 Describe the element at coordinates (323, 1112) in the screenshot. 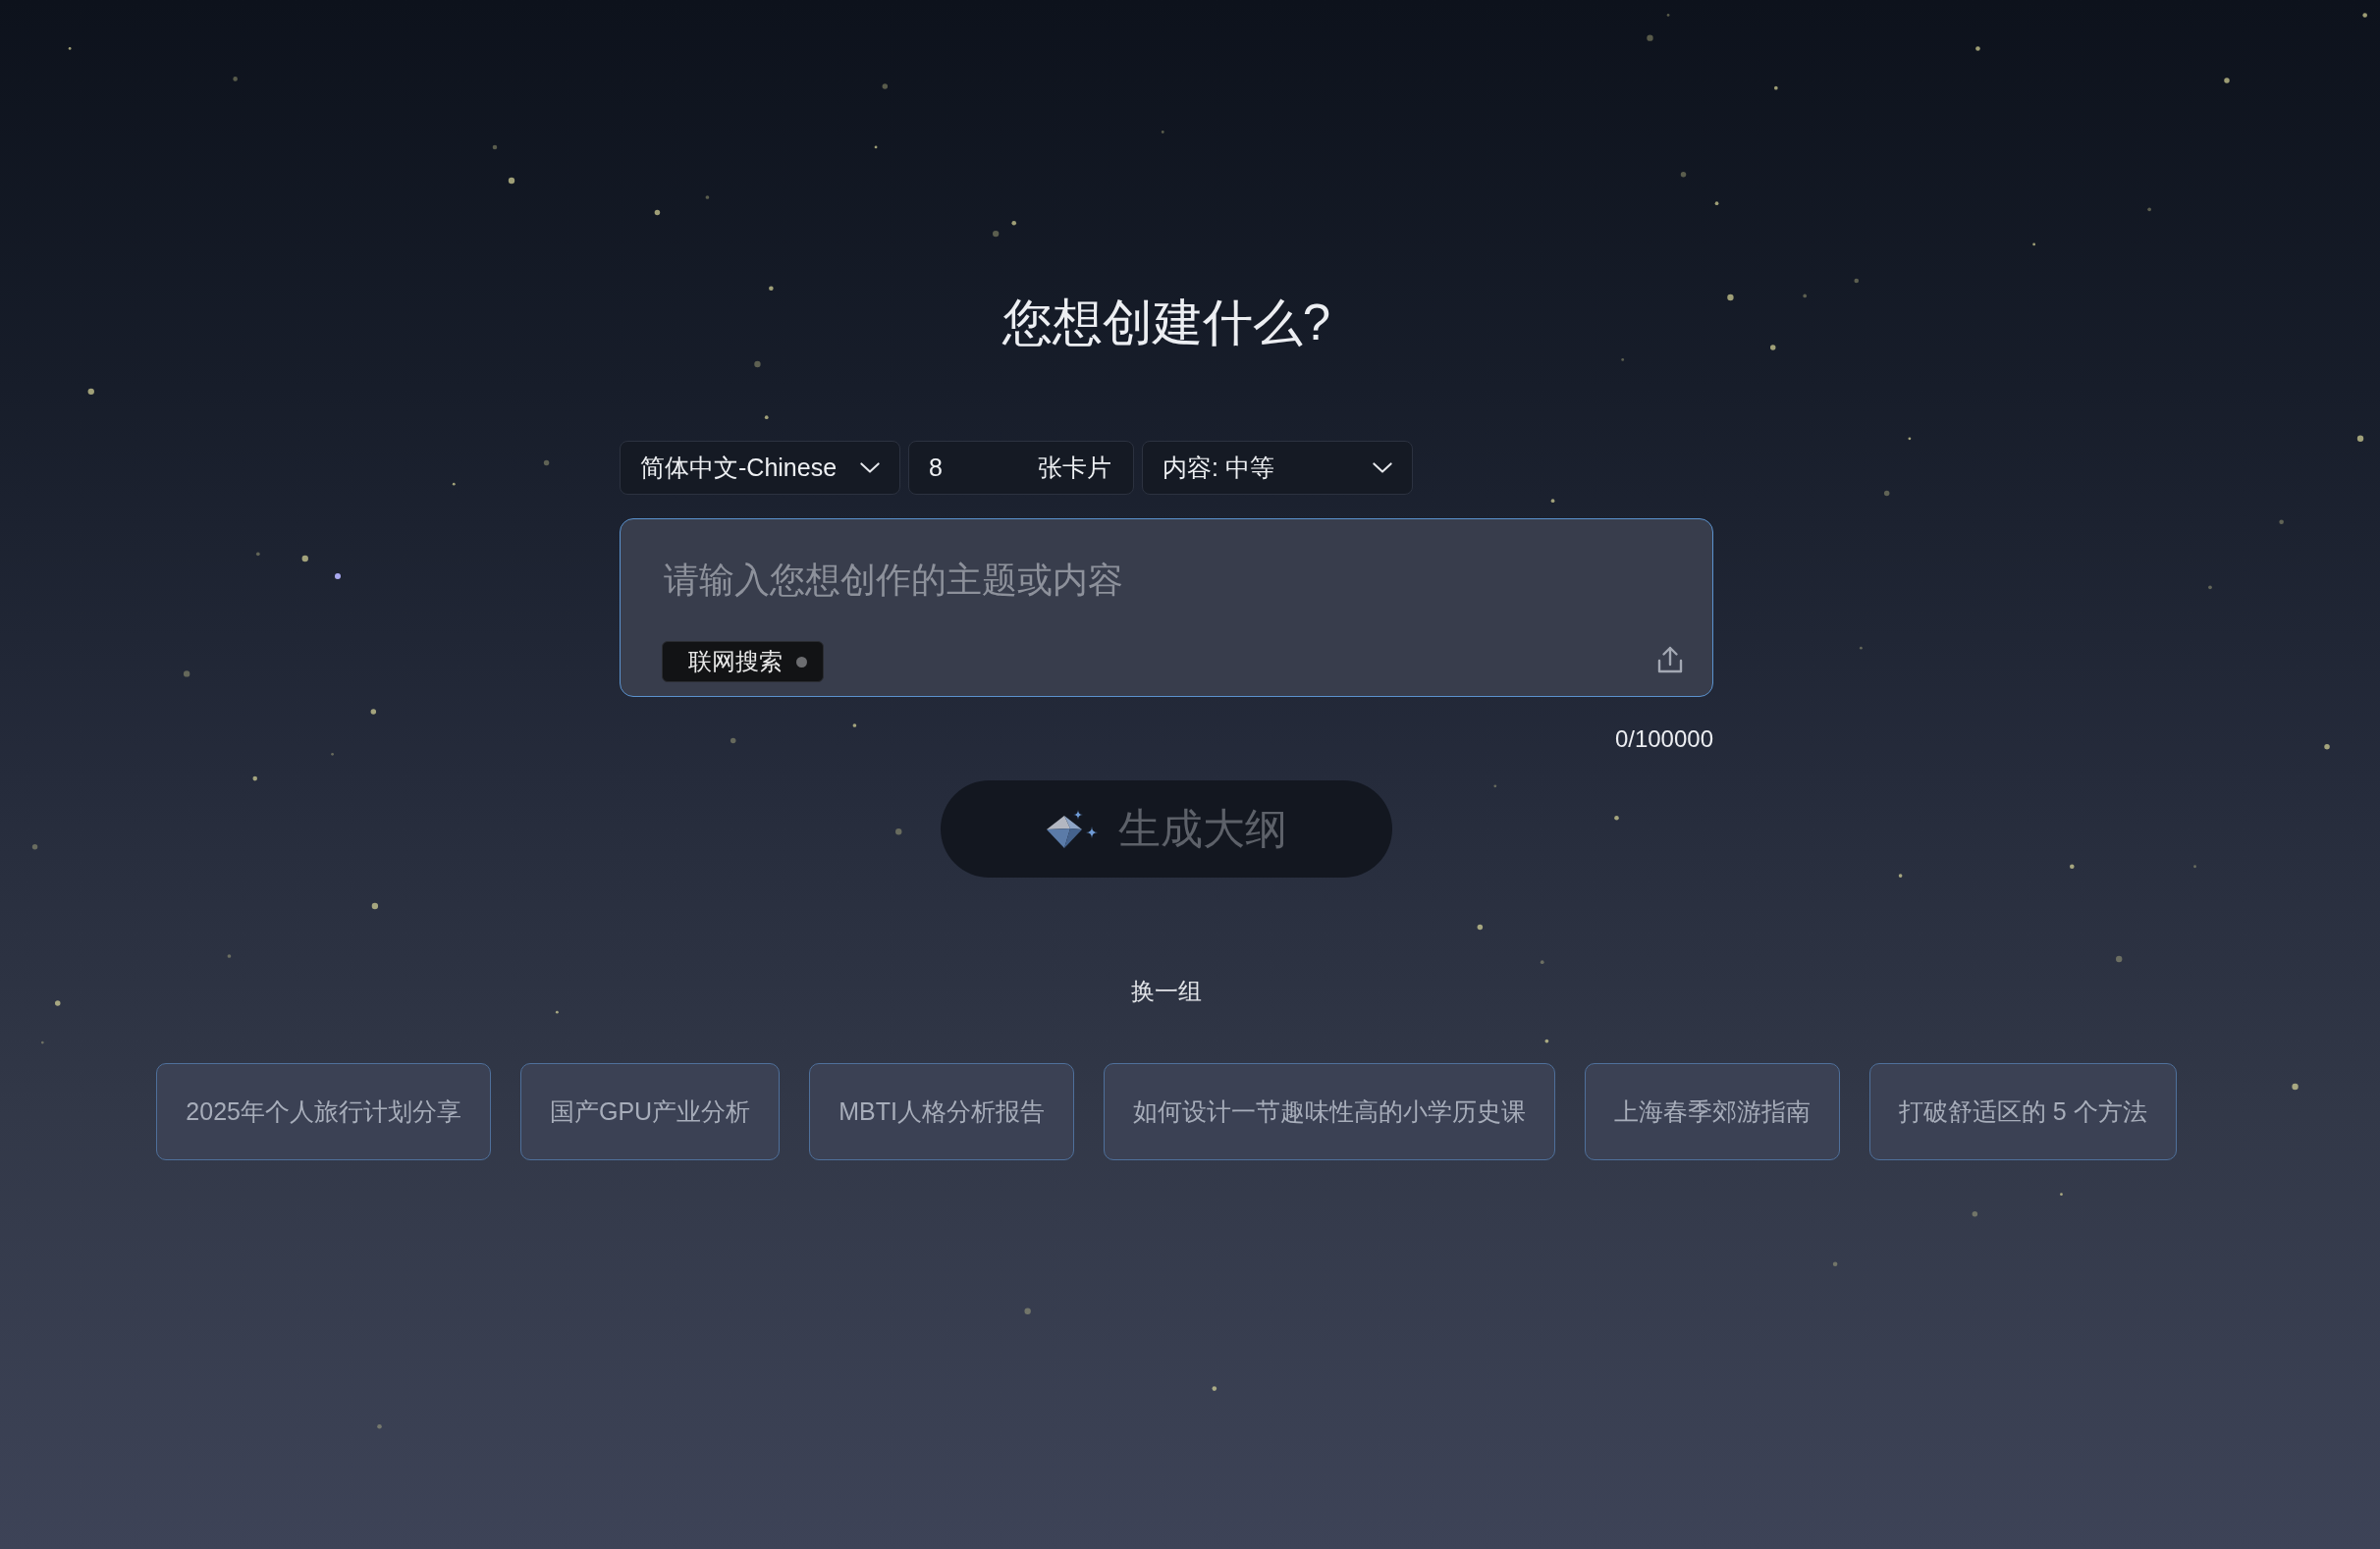

I see `suggestion-chip: 2025年个人旅行计划分享` at that location.